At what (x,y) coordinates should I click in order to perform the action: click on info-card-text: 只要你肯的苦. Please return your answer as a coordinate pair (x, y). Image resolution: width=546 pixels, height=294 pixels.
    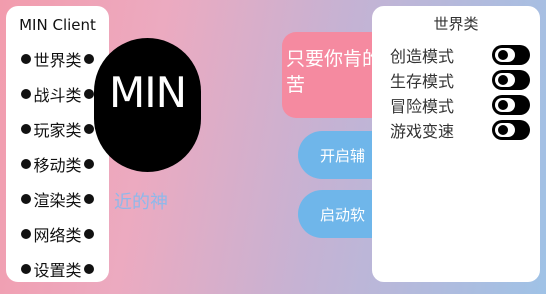
    Looking at the image, I should click on (334, 72).